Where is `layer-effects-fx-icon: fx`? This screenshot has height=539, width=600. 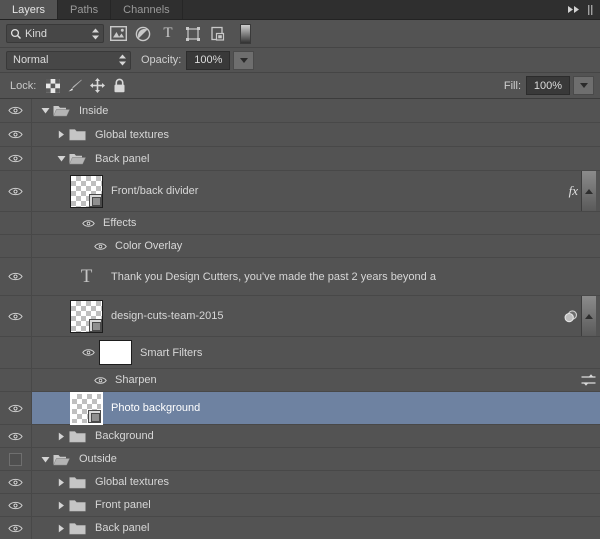
layer-effects-fx-icon: fx is located at coordinates (573, 191).